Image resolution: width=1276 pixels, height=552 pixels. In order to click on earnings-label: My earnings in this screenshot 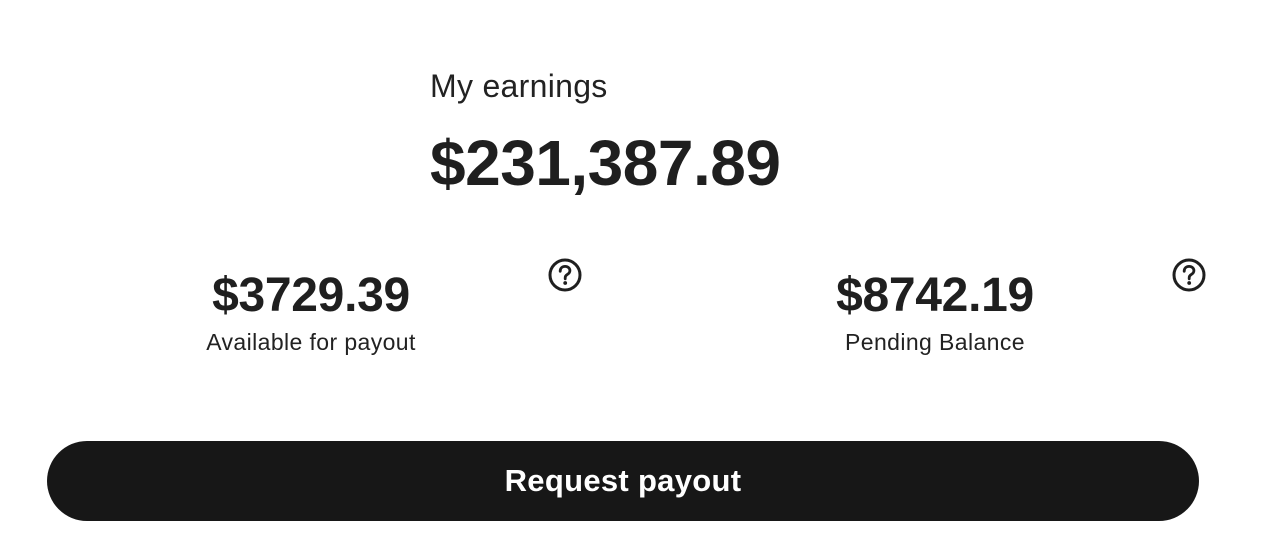, I will do `click(519, 86)`.